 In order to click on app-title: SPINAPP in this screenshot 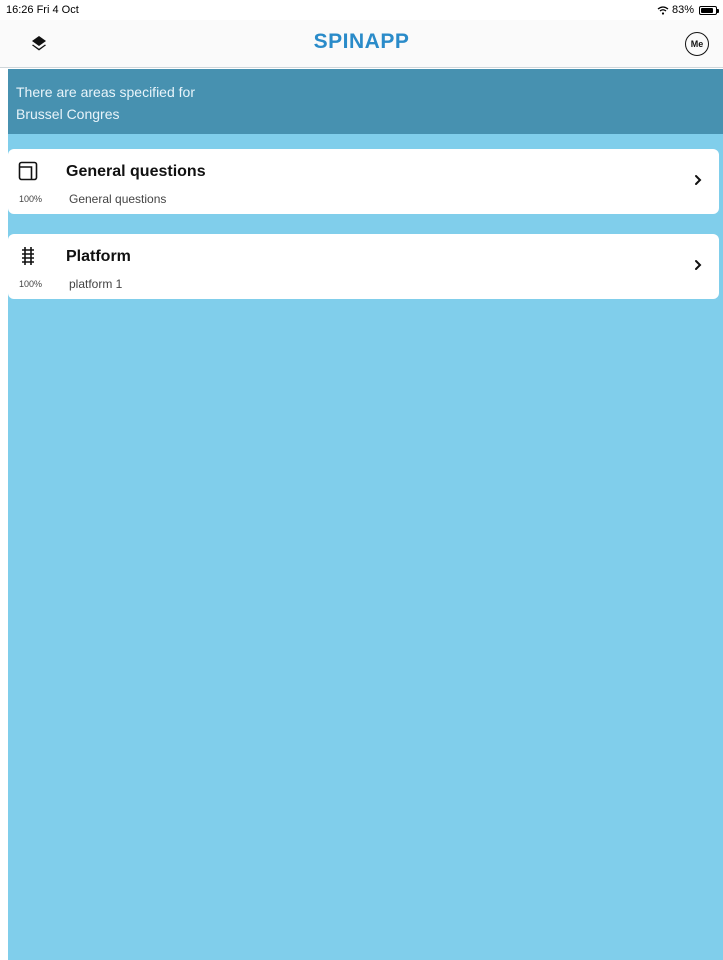, I will do `click(361, 41)`.